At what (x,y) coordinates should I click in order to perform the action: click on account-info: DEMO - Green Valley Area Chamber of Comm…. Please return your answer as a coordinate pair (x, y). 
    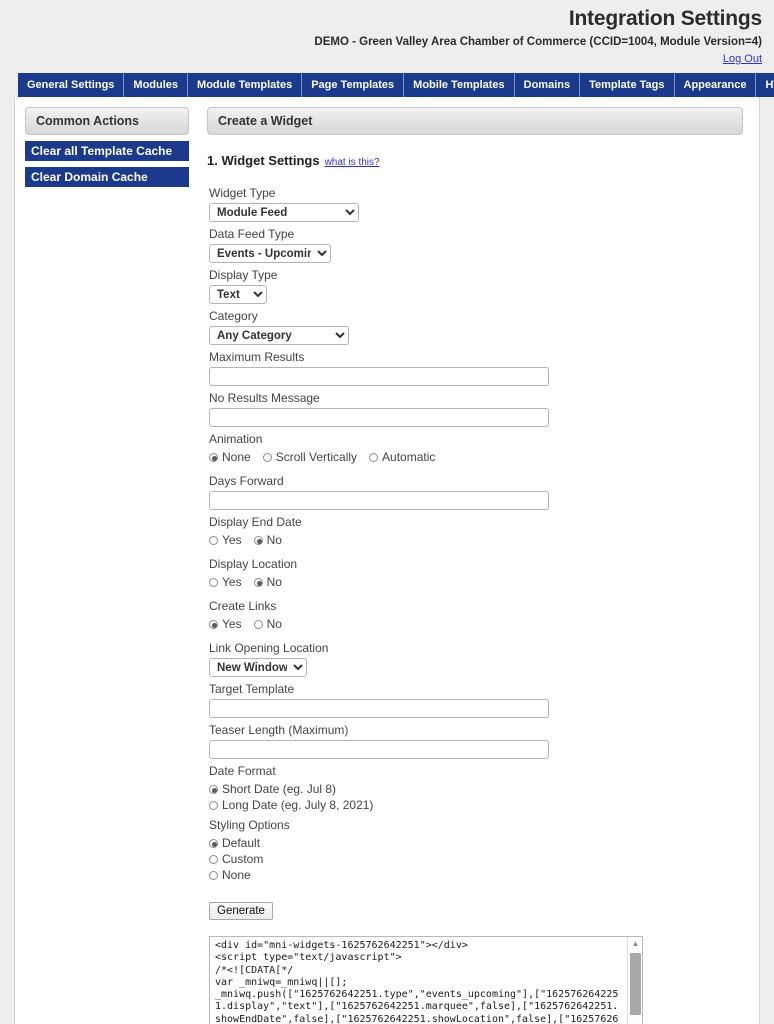
    Looking at the image, I should click on (538, 42).